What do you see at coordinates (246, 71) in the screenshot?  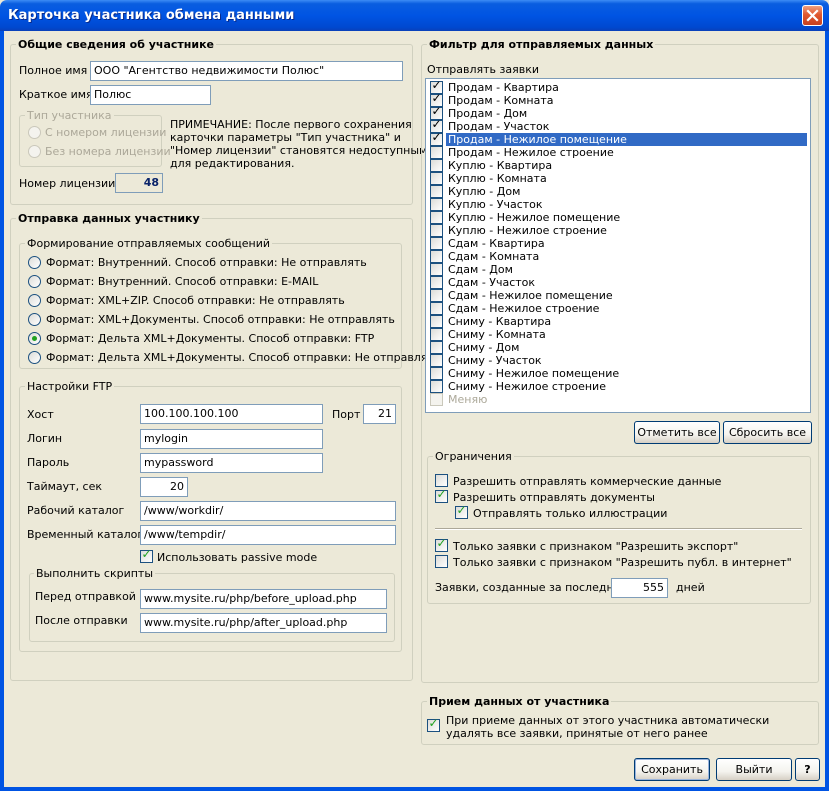 I see `full-name-input: ООО "Агентство недвижимости Полюс"` at bounding box center [246, 71].